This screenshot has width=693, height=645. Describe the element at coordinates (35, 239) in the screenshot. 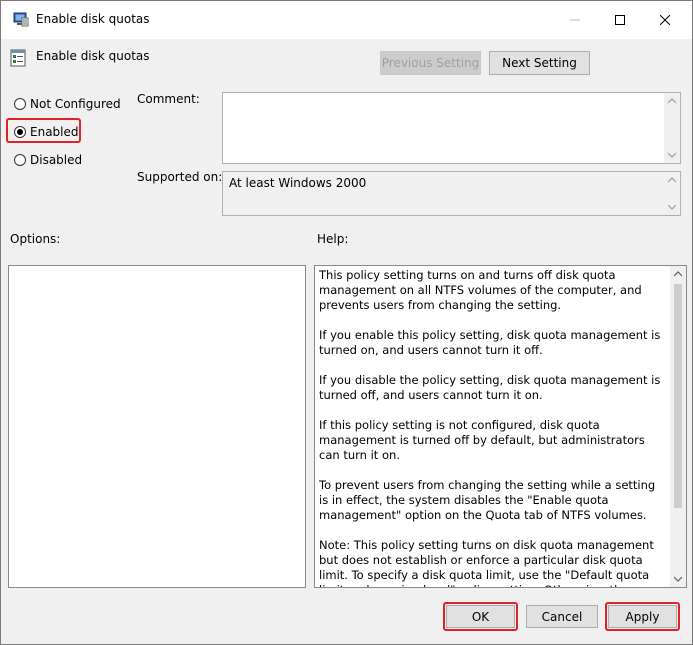

I see `options-label: Options:` at that location.